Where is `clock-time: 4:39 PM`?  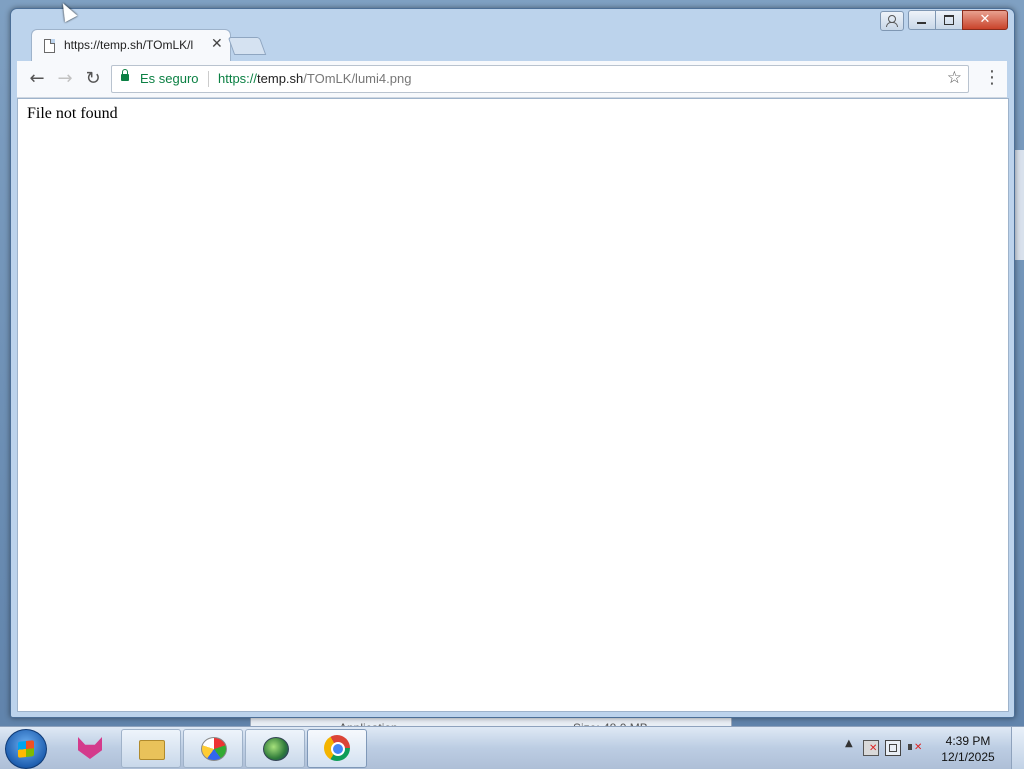
clock-time: 4:39 PM is located at coordinates (968, 741).